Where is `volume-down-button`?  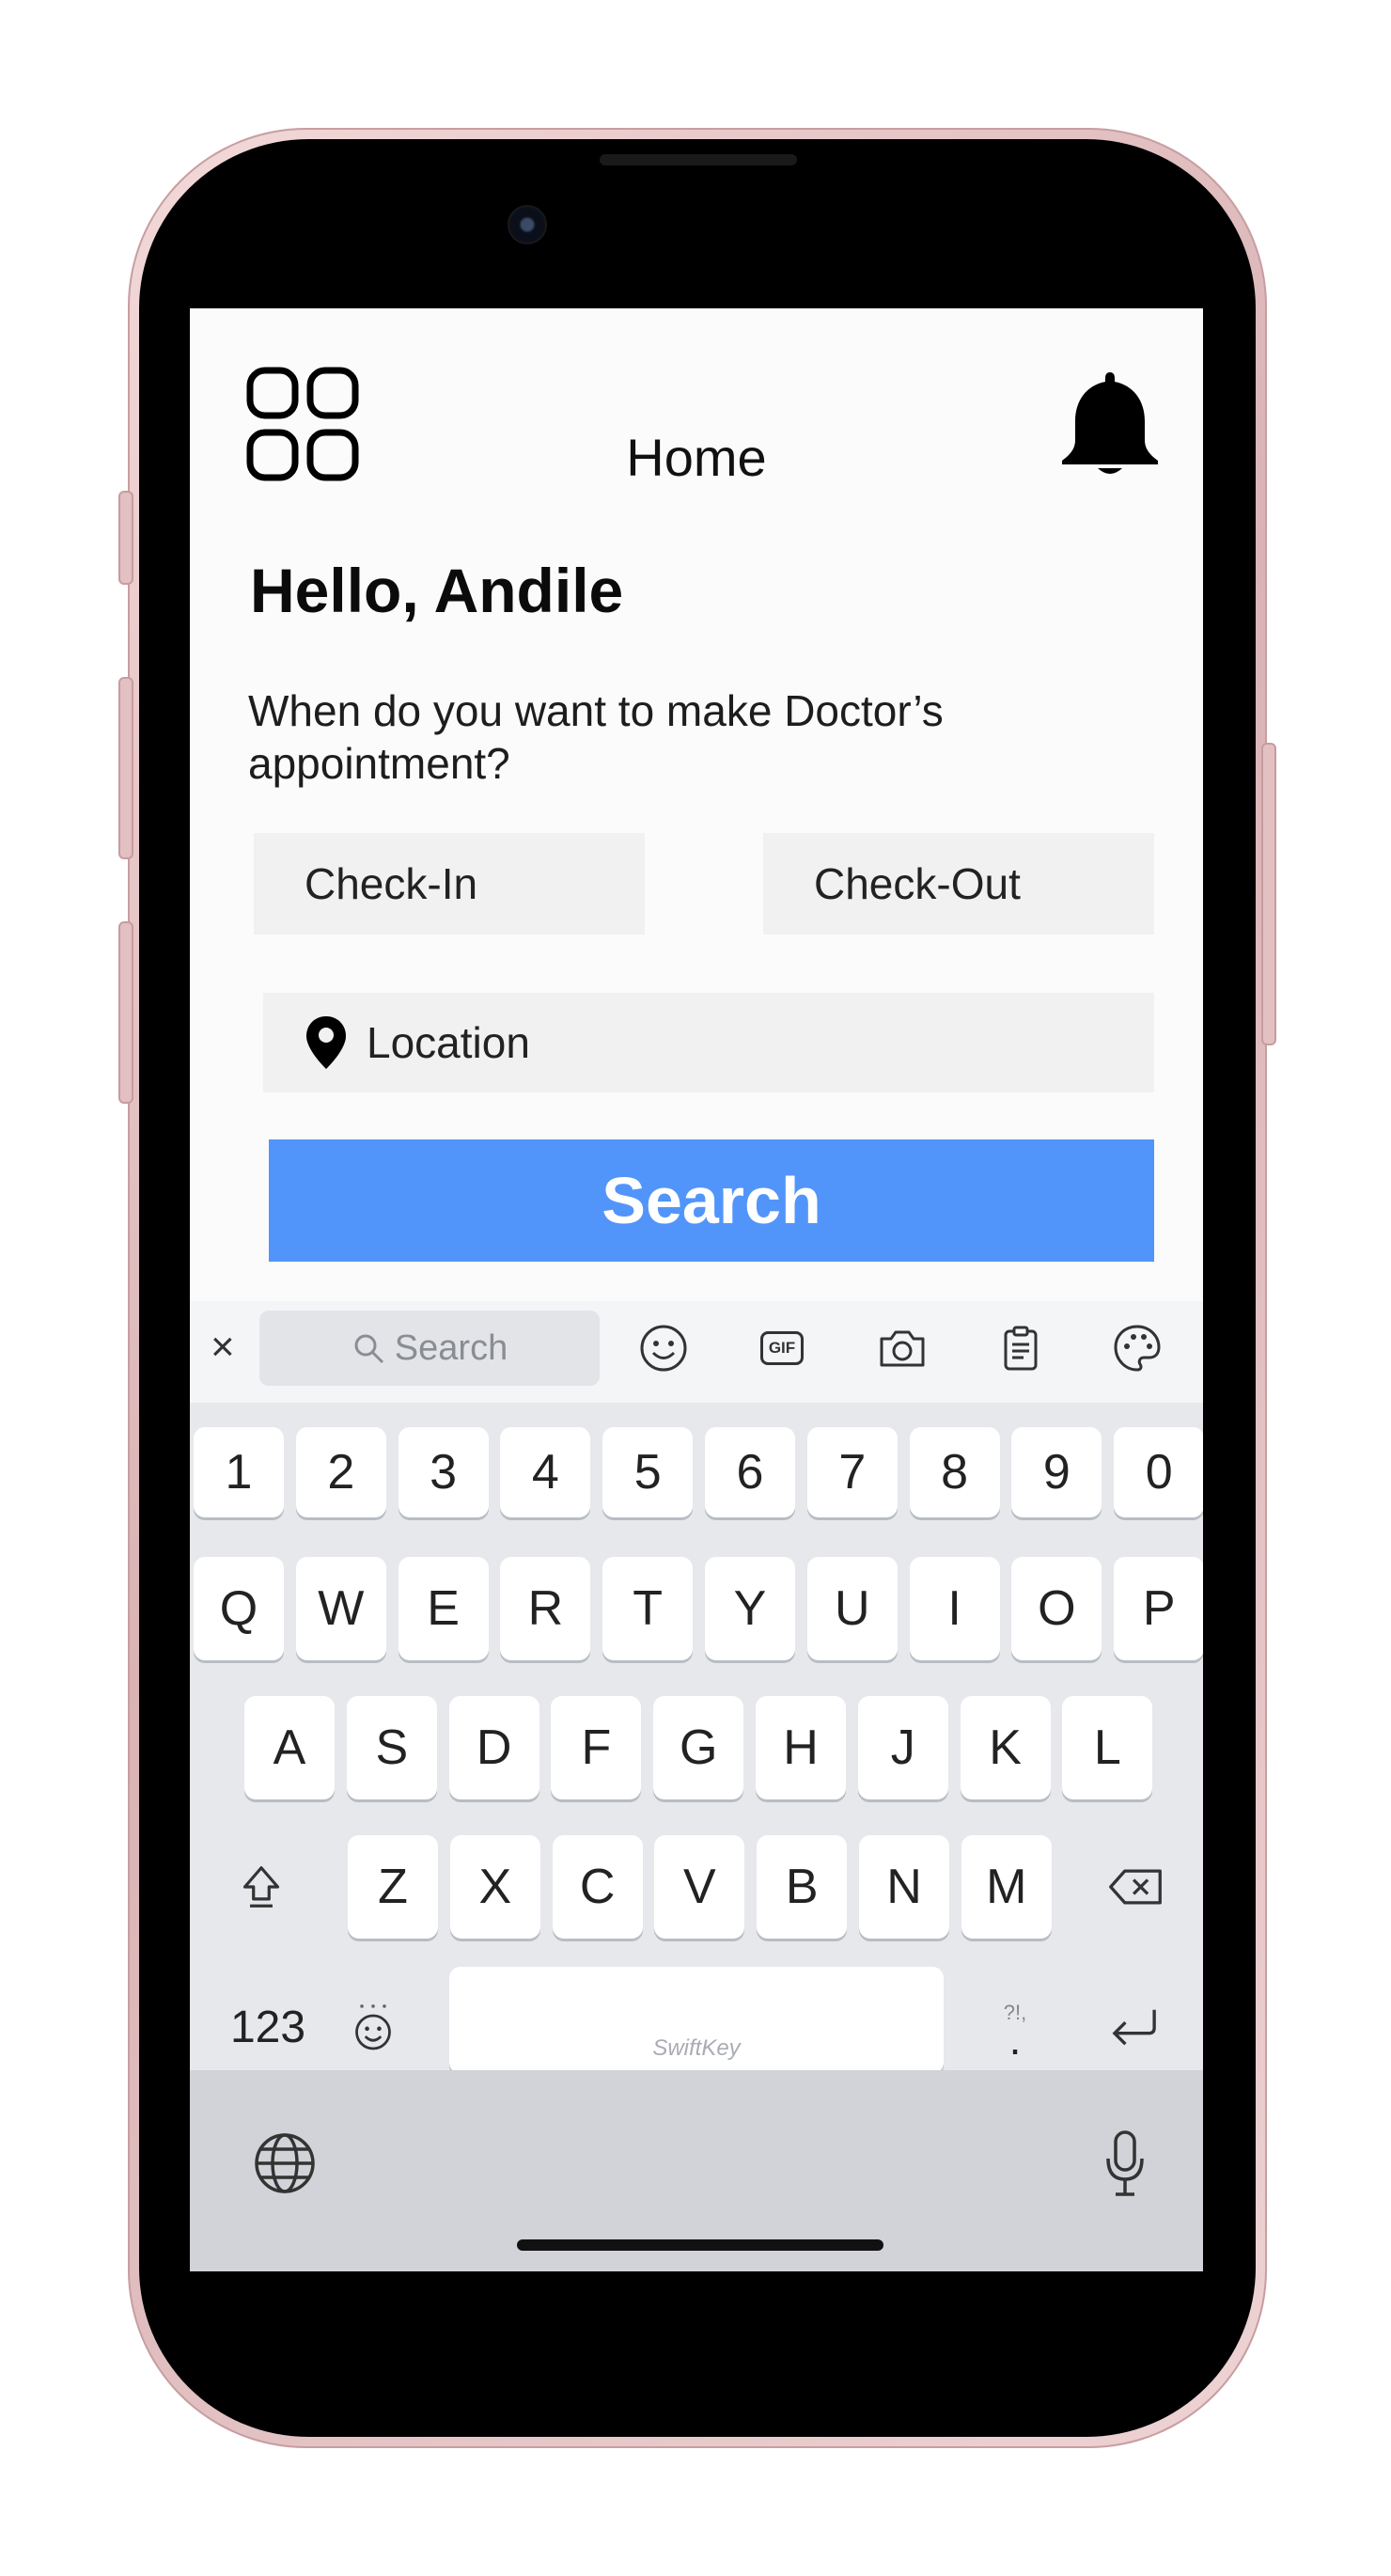 volume-down-button is located at coordinates (126, 1013).